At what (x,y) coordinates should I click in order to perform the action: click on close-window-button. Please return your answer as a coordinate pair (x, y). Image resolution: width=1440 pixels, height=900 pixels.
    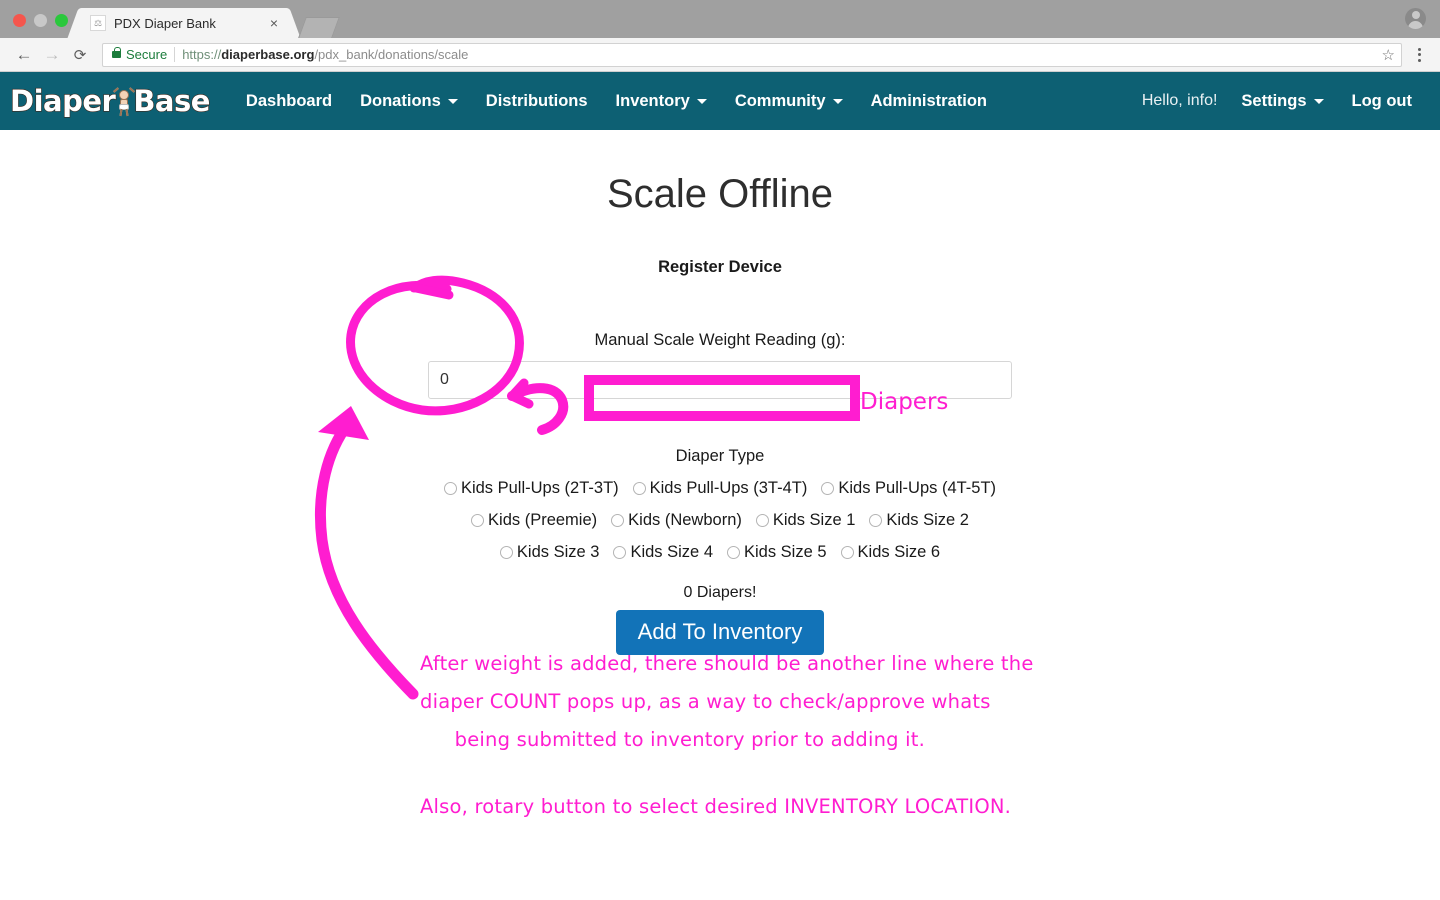
    Looking at the image, I should click on (19, 20).